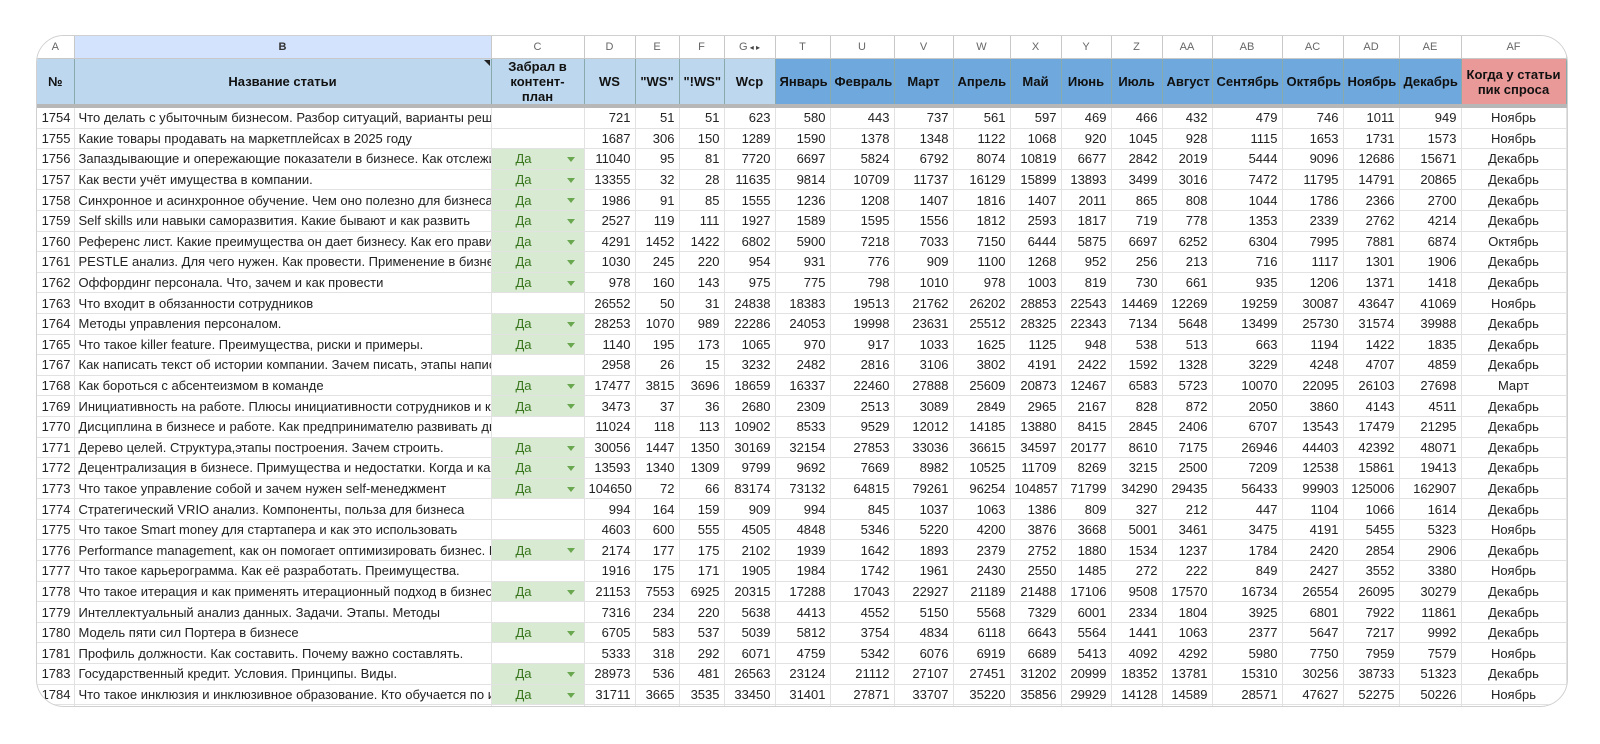  What do you see at coordinates (1514, 47) in the screenshot?
I see `column-letter-af: AF` at bounding box center [1514, 47].